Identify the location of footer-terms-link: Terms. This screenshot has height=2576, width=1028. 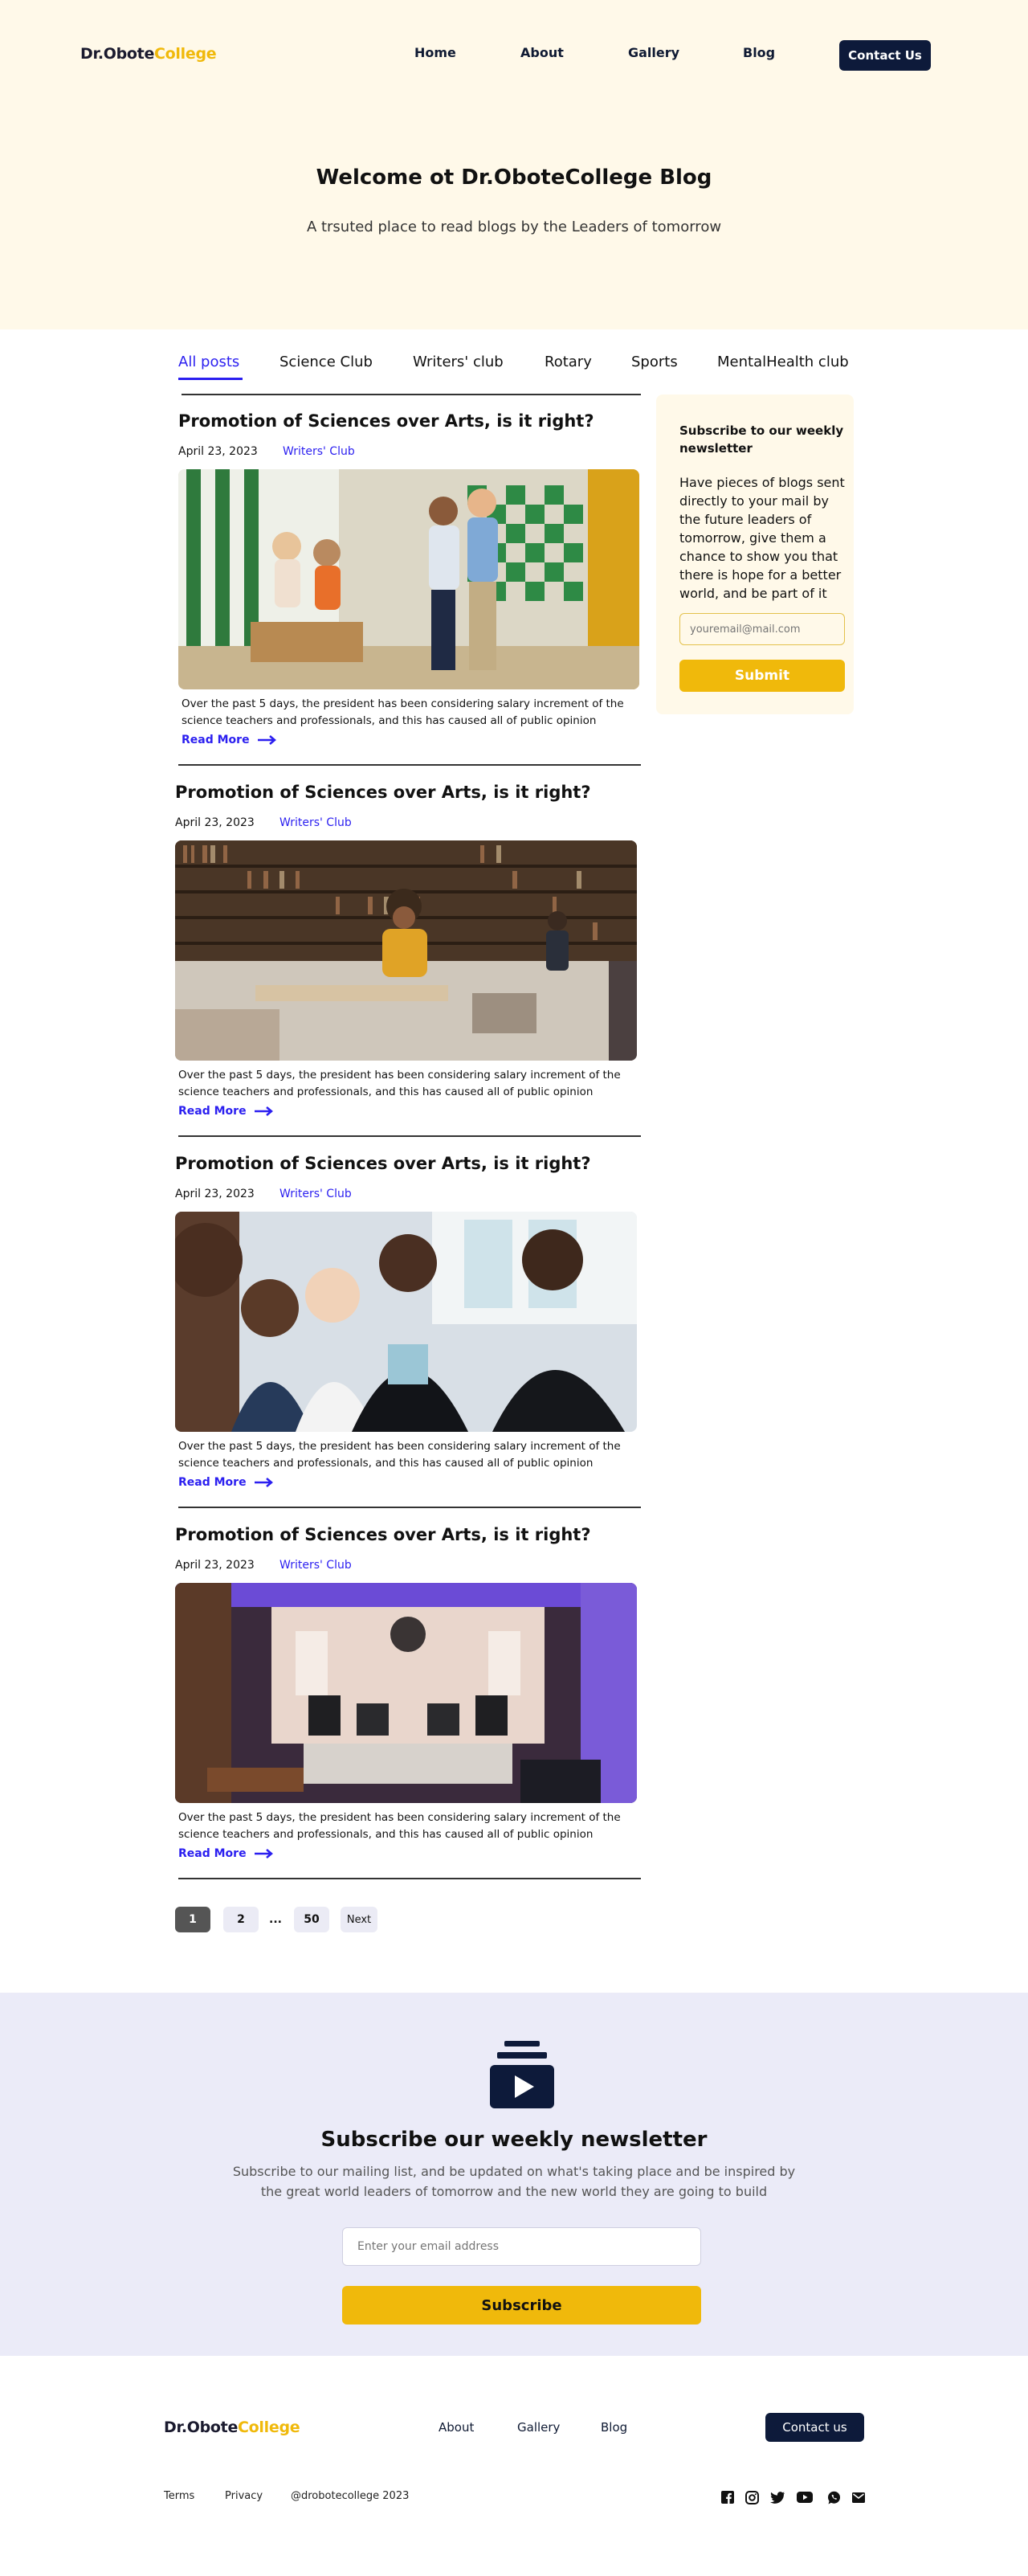
(179, 2496).